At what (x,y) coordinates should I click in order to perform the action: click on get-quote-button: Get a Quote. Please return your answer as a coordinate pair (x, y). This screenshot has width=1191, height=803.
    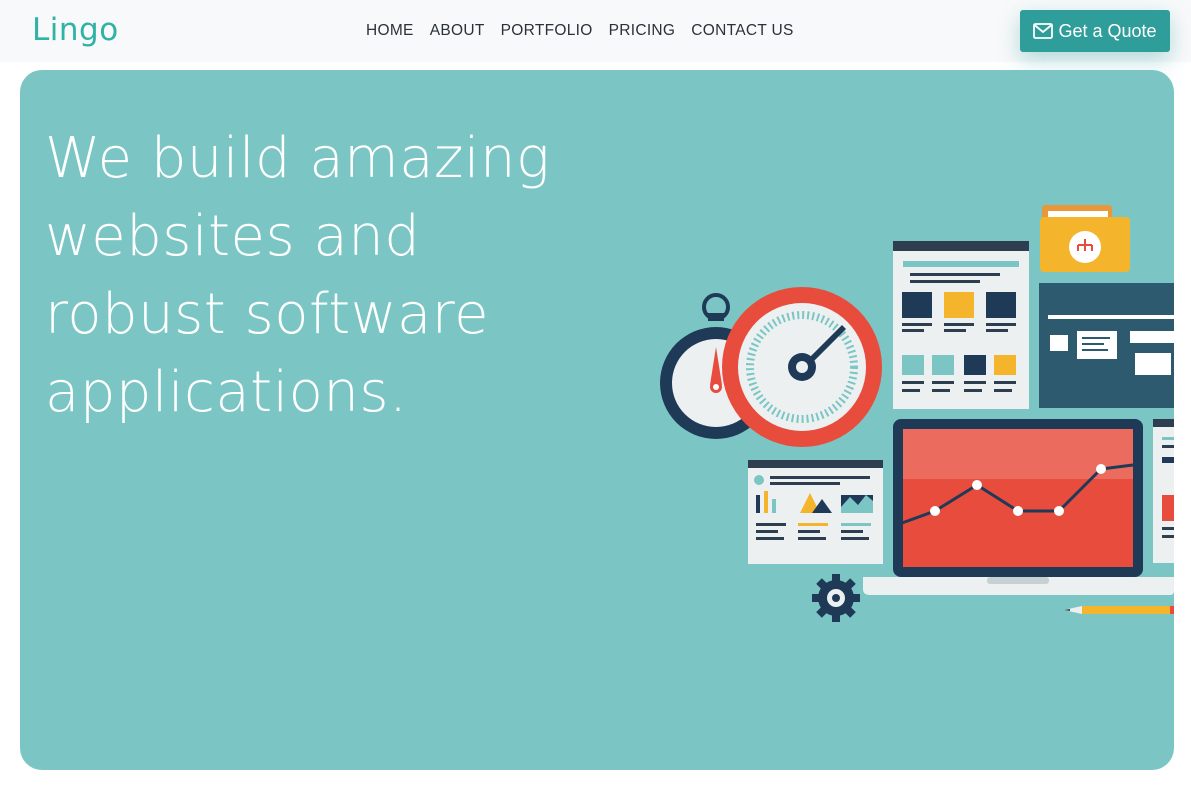
    Looking at the image, I should click on (1095, 31).